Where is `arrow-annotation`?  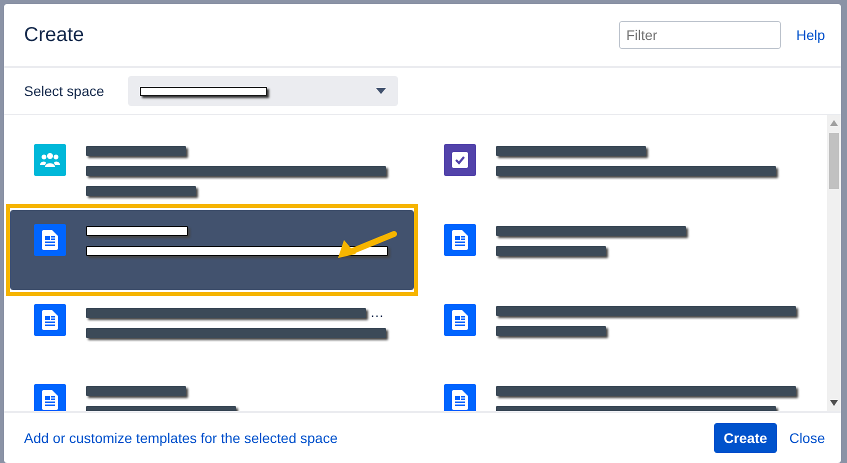 arrow-annotation is located at coordinates (367, 245).